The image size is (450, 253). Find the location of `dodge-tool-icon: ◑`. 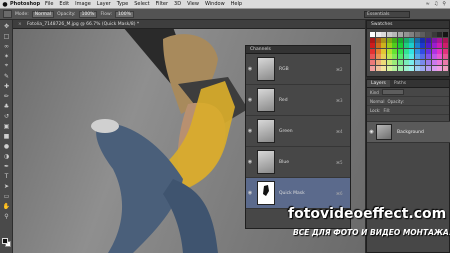

dodge-tool-icon: ◑ is located at coordinates (6, 156).